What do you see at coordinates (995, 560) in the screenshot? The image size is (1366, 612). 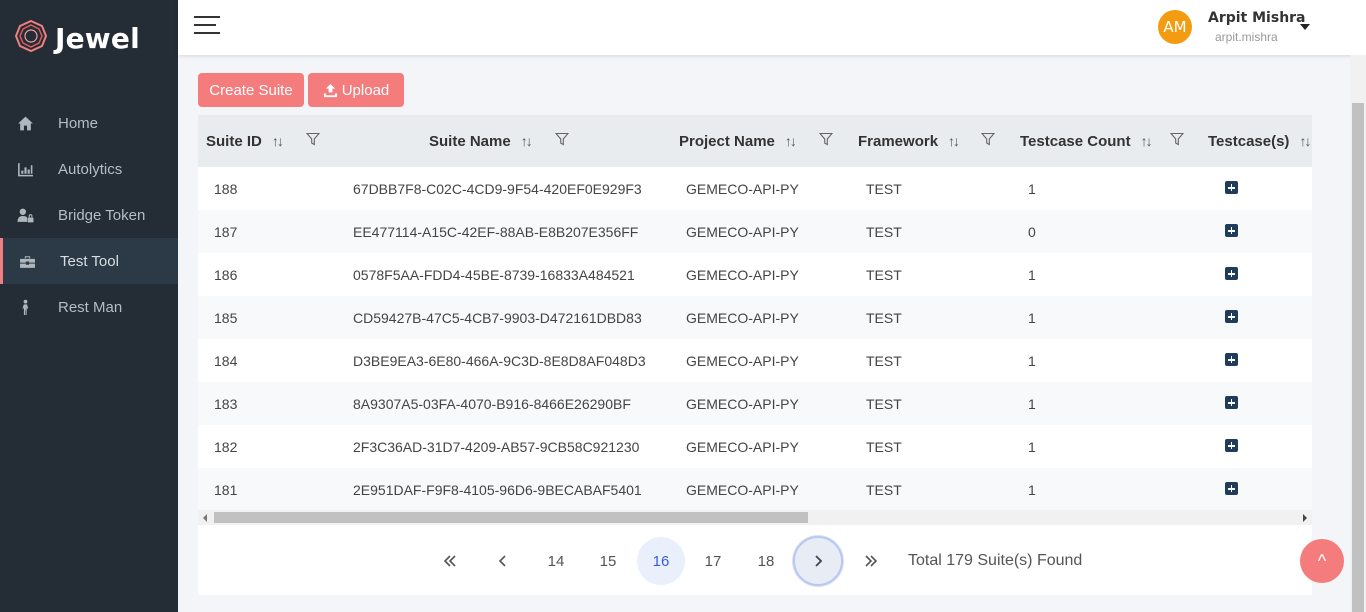 I see `total-count-text: Total 179 Suite(s) Found` at bounding box center [995, 560].